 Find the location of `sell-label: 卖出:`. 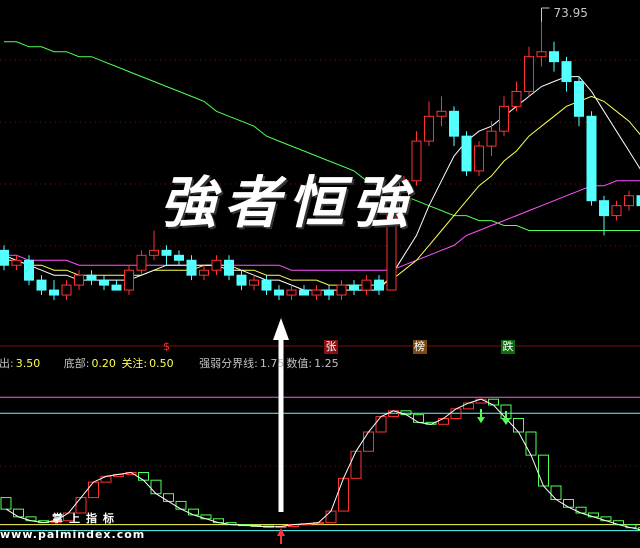

sell-label: 卖出: is located at coordinates (7, 363).